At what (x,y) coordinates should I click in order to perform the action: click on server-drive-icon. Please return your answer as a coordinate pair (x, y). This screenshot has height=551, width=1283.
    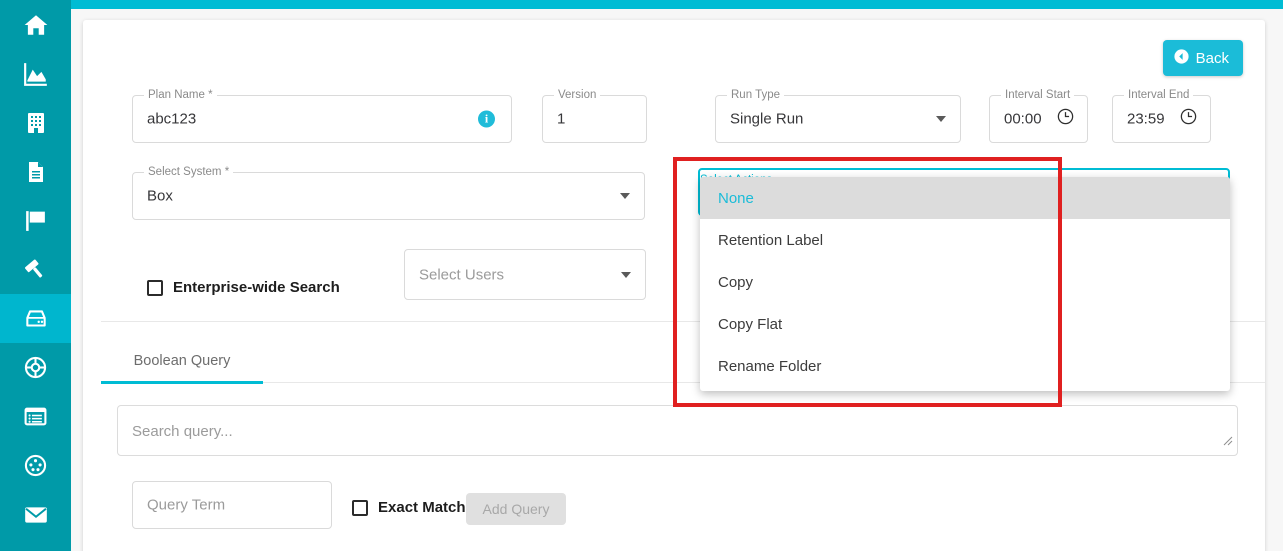
    Looking at the image, I should click on (36, 319).